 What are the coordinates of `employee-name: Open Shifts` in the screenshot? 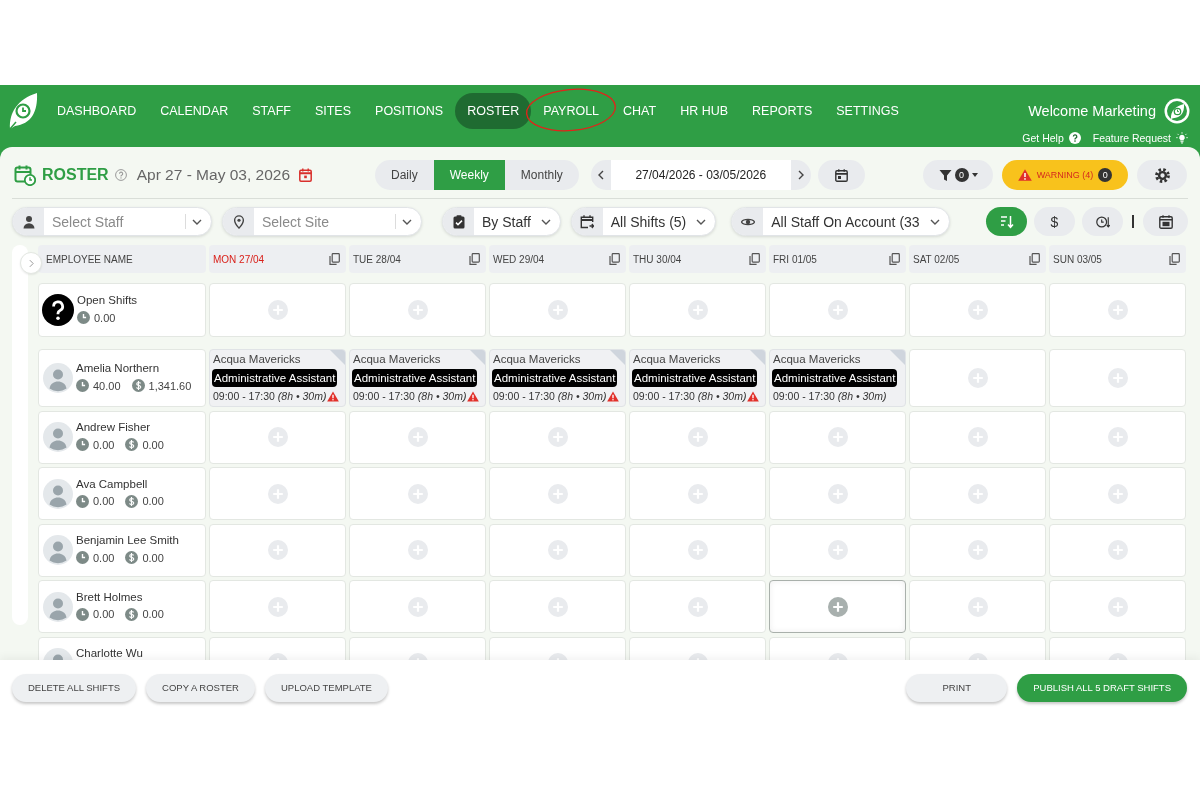 It's located at (107, 300).